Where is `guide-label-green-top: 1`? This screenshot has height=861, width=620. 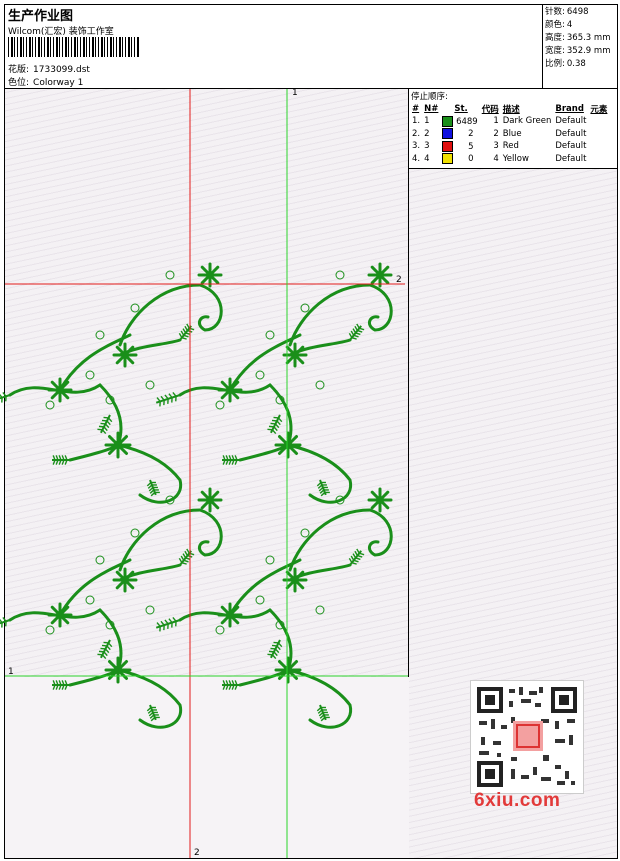
guide-label-green-top: 1 is located at coordinates (295, 93).